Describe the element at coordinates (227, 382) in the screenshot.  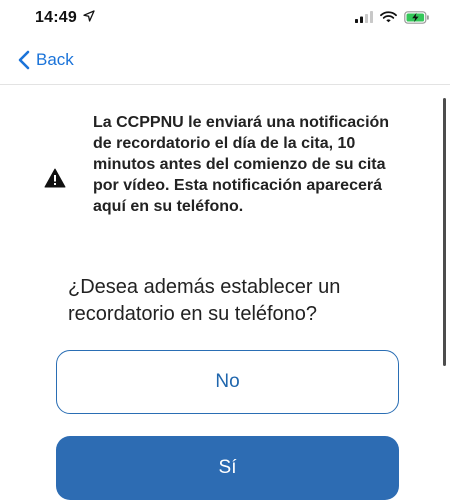
I see `no-button: No` at that location.